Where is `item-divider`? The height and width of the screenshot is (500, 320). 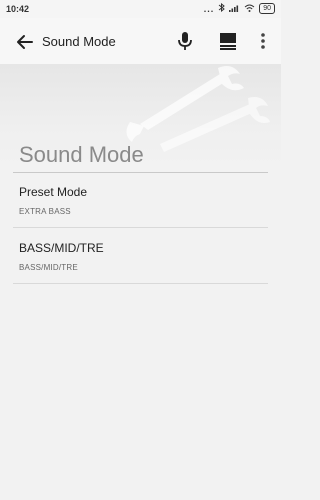
item-divider is located at coordinates (140, 283).